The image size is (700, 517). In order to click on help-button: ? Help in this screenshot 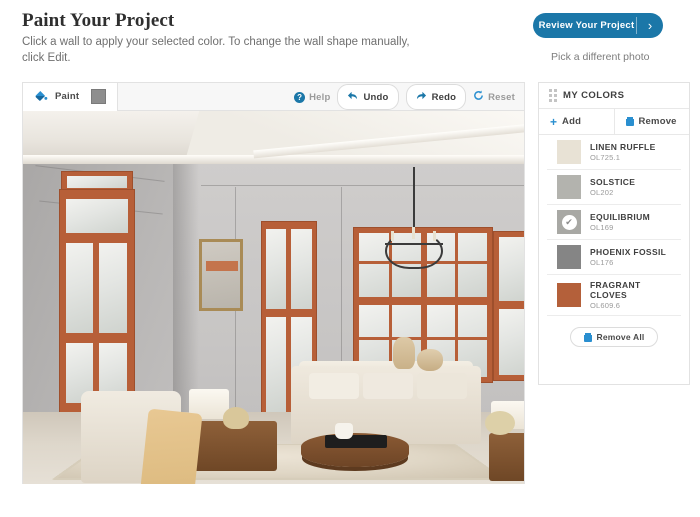, I will do `click(312, 97)`.